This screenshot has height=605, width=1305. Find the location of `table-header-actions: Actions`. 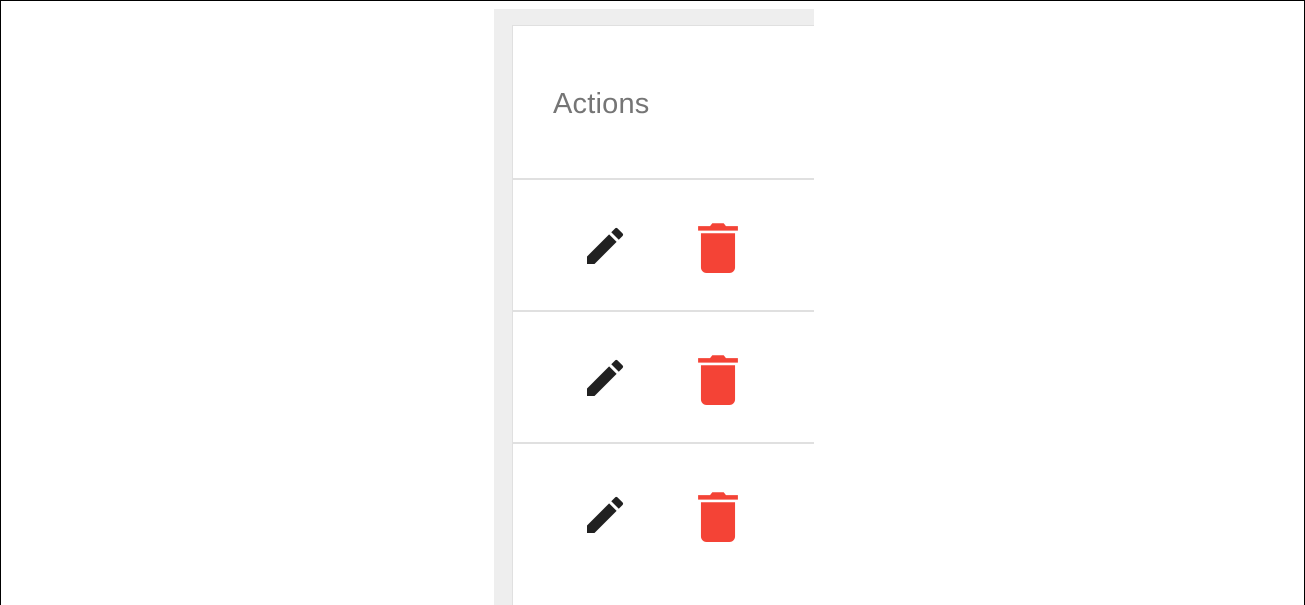

table-header-actions: Actions is located at coordinates (663, 103).